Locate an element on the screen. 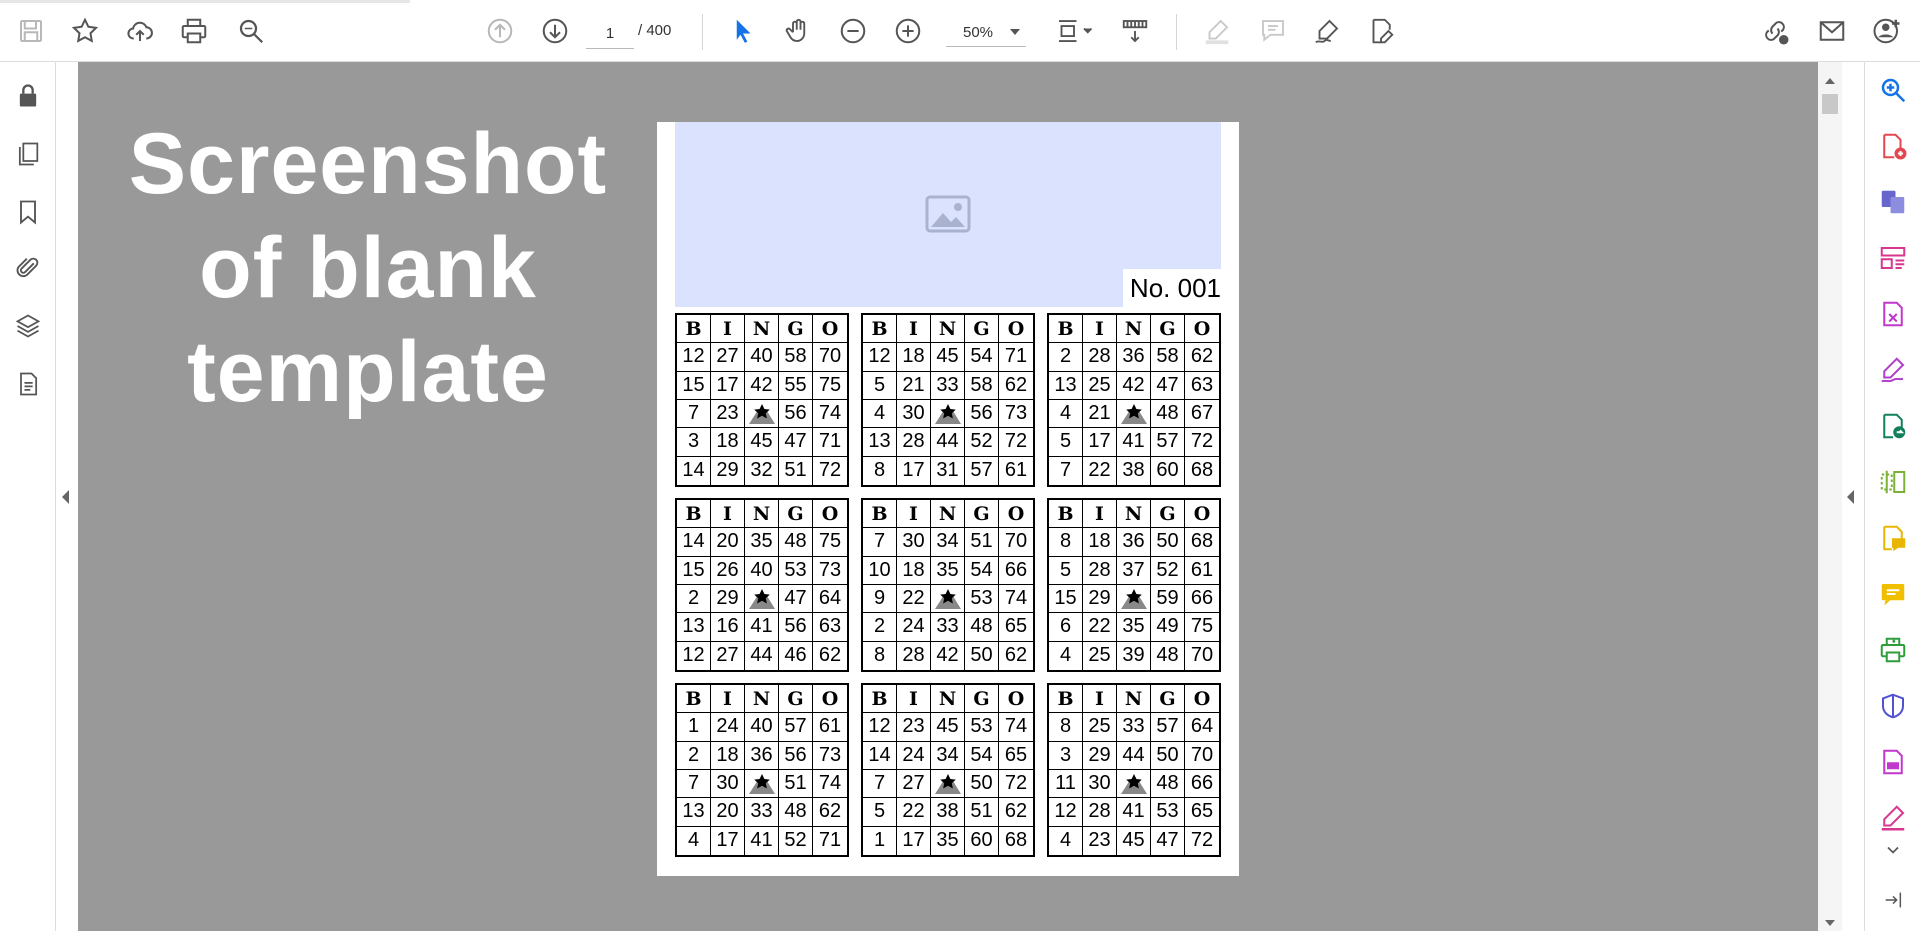 This screenshot has width=1920, height=931. lock-icon is located at coordinates (28, 96).